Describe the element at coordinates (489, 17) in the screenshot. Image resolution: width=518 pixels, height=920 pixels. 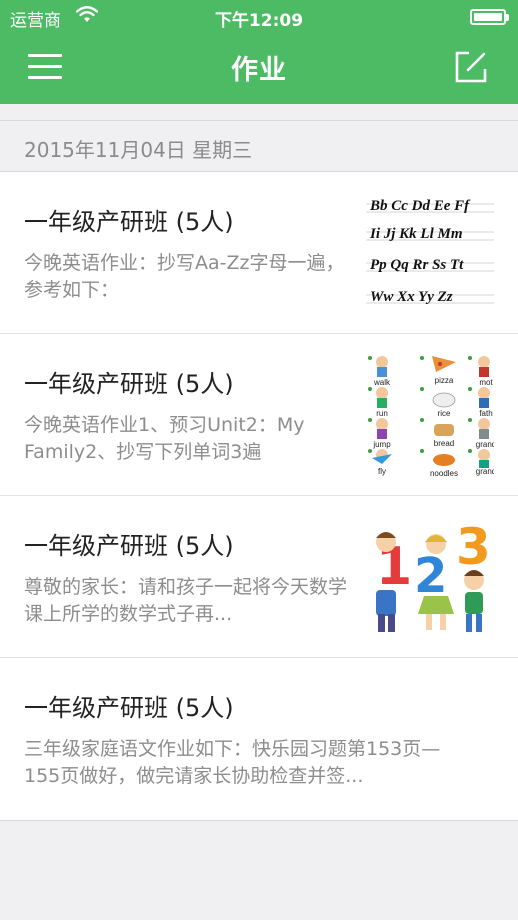
I see `battery-icon` at that location.